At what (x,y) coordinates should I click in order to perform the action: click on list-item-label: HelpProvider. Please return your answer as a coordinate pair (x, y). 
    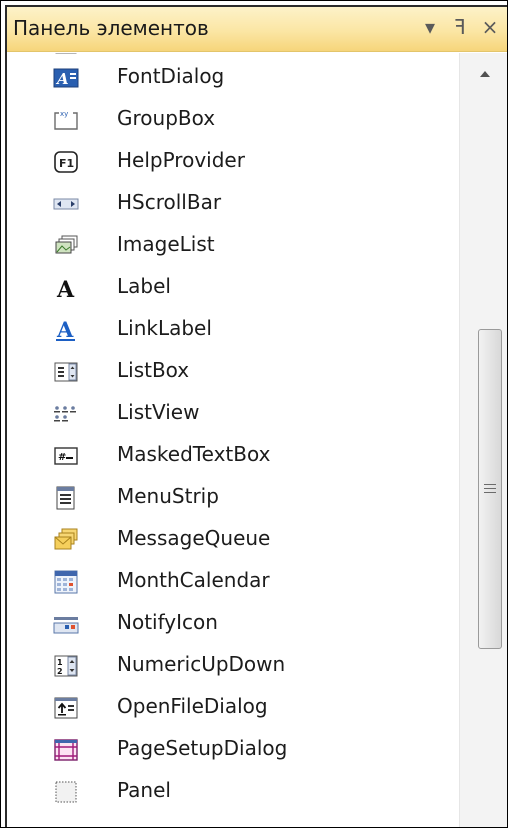
    Looking at the image, I should click on (181, 160).